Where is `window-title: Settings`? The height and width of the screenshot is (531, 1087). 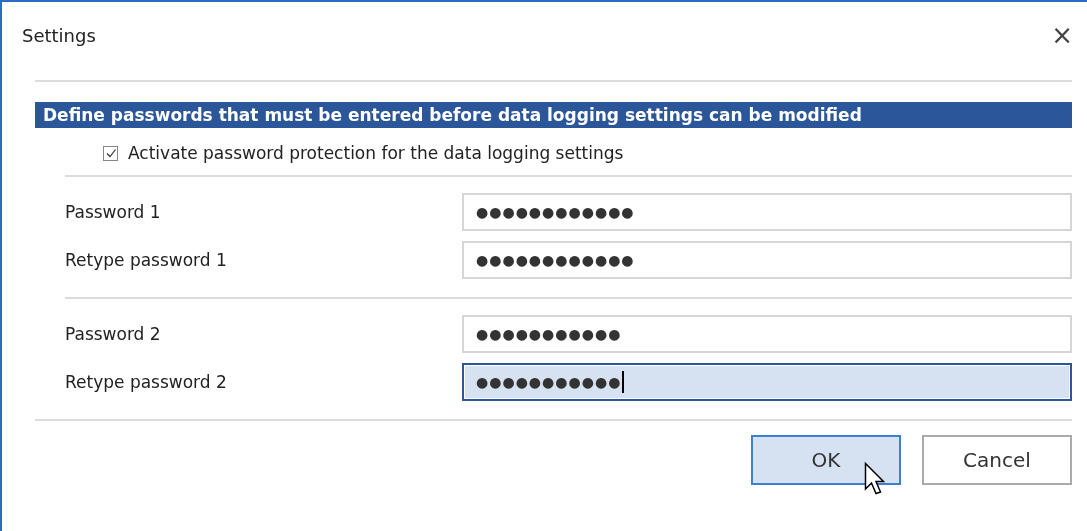 window-title: Settings is located at coordinates (59, 35).